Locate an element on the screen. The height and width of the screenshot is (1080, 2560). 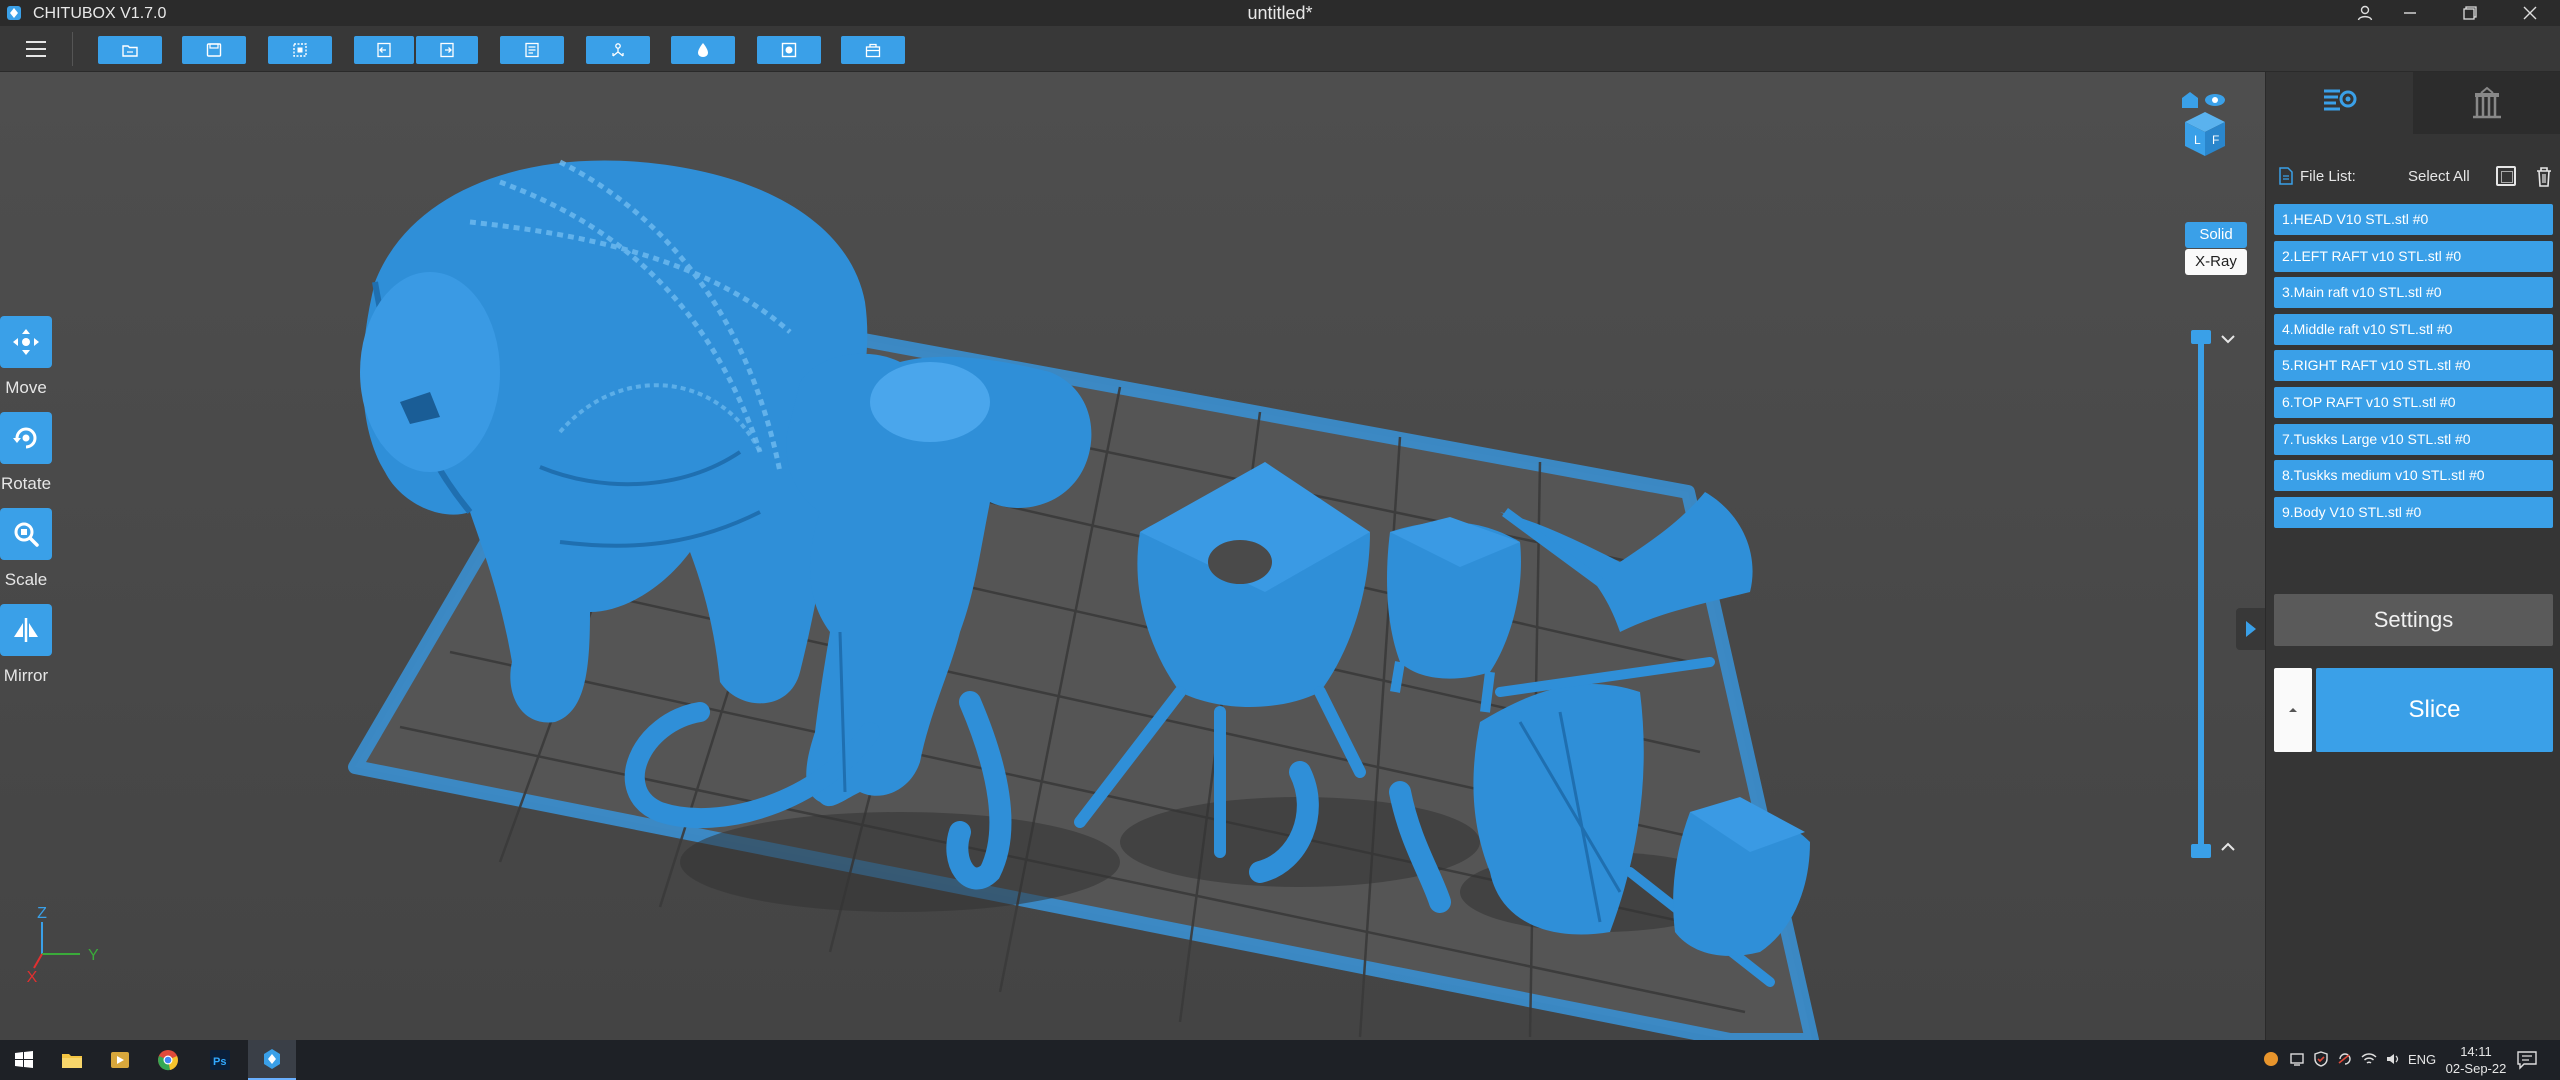
layout-button is located at coordinates (532, 50).